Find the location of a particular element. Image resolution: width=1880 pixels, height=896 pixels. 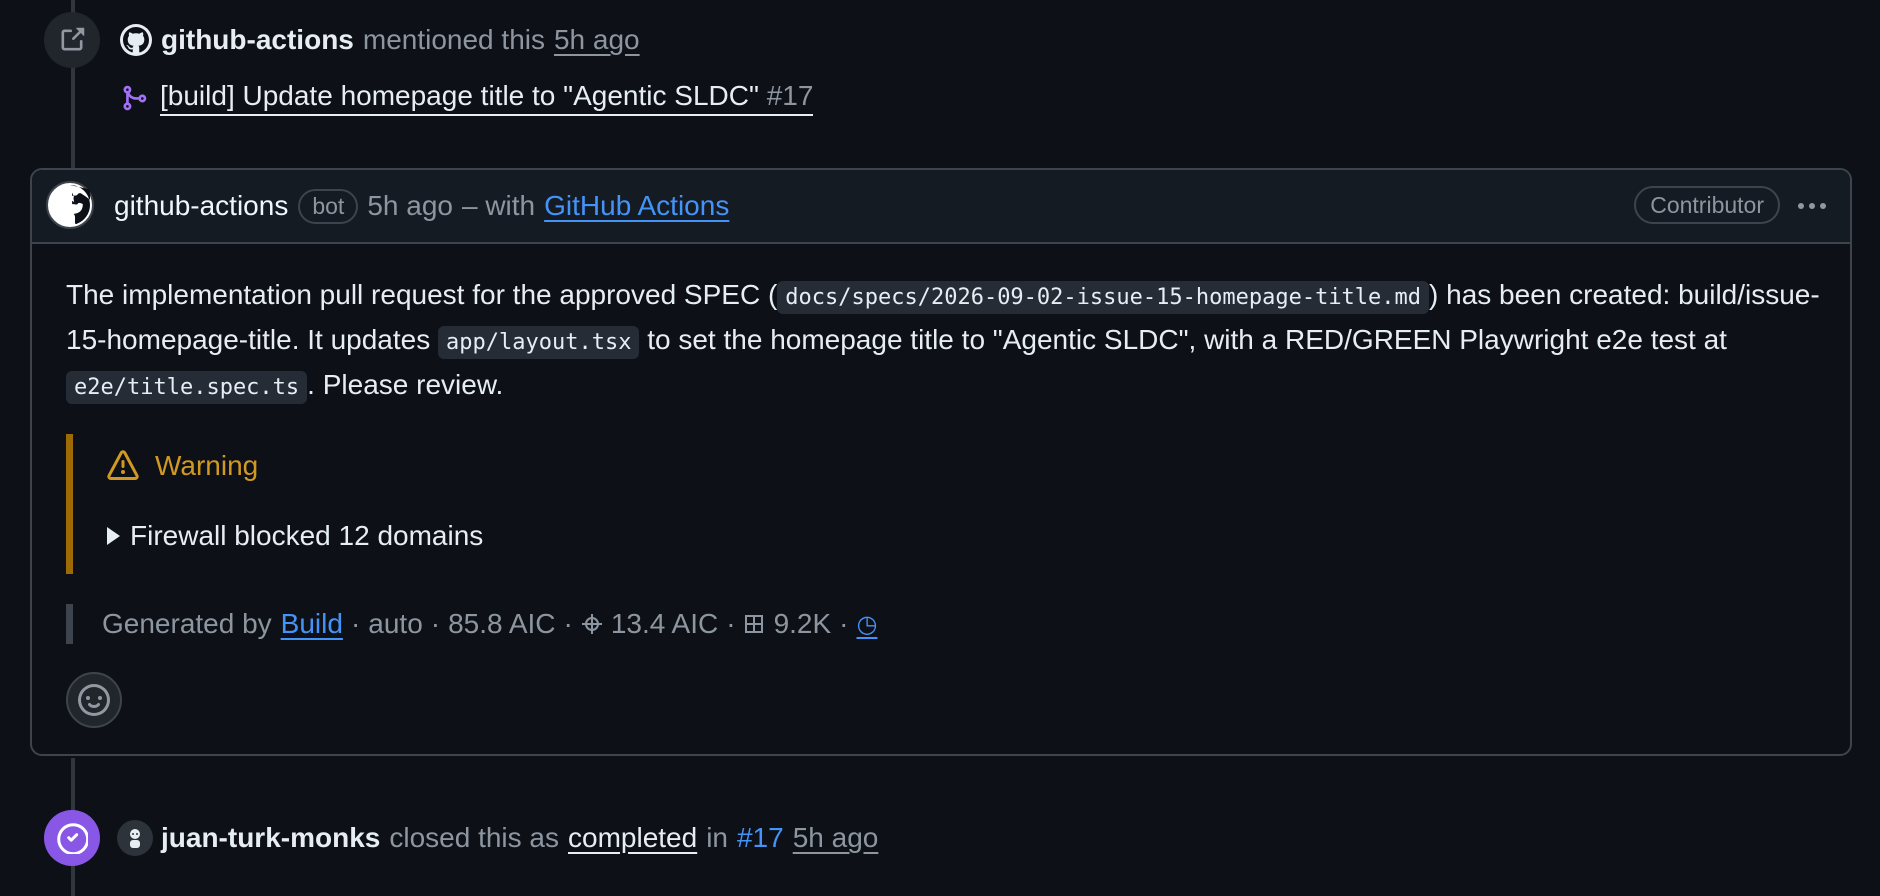

warning-callout: Warning Firewall blocked 12 domains is located at coordinates (319, 504).